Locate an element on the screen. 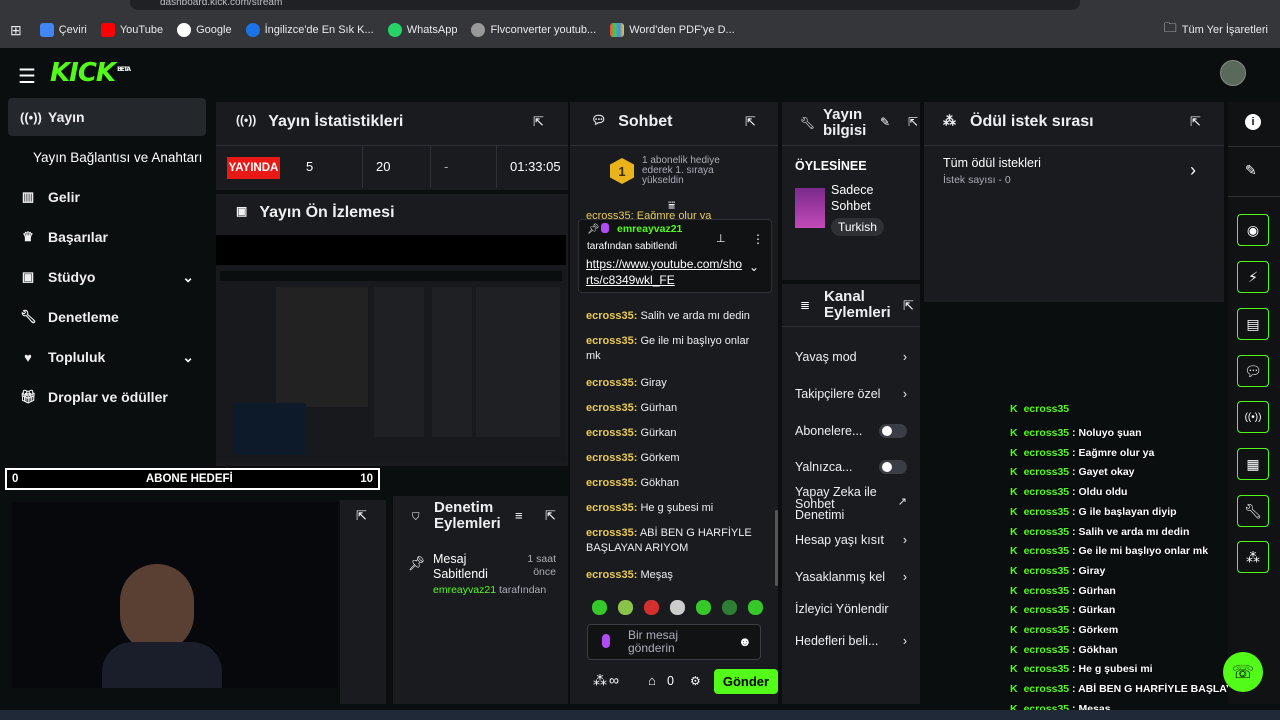  broadcast-icon: ((•)) is located at coordinates (1253, 417).